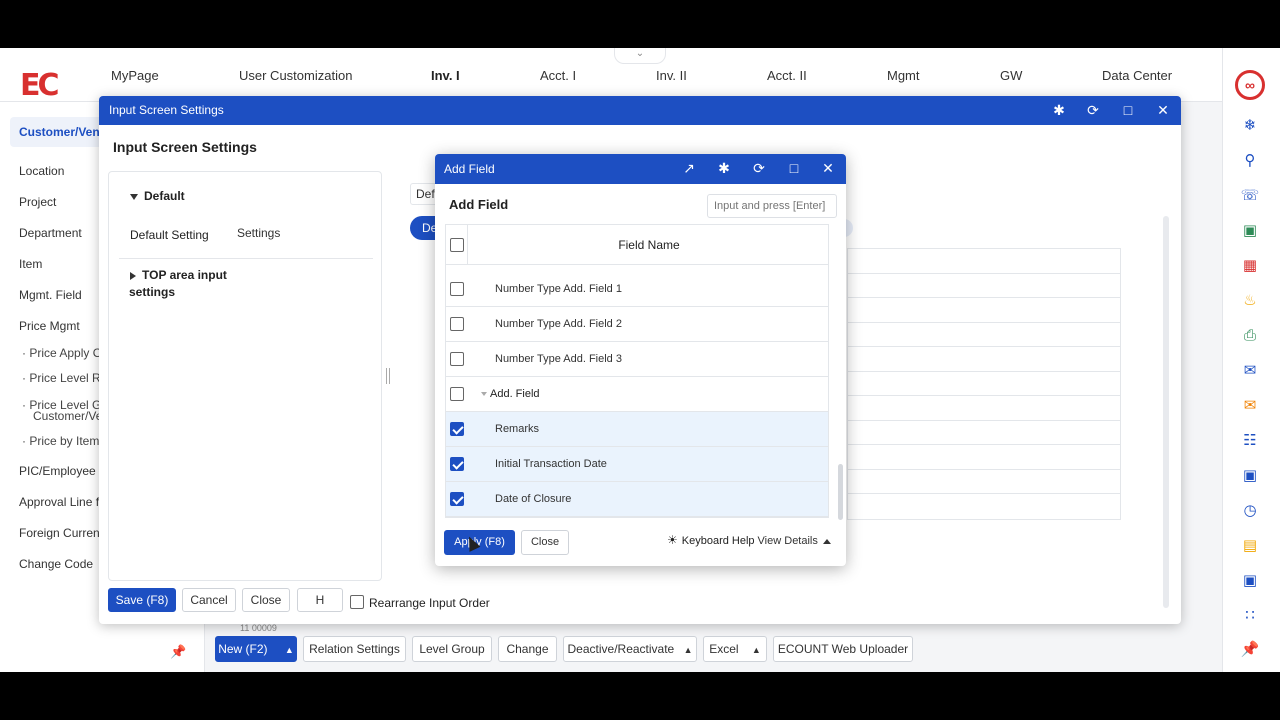  I want to click on splitter-grip-icon, so click(388, 376).